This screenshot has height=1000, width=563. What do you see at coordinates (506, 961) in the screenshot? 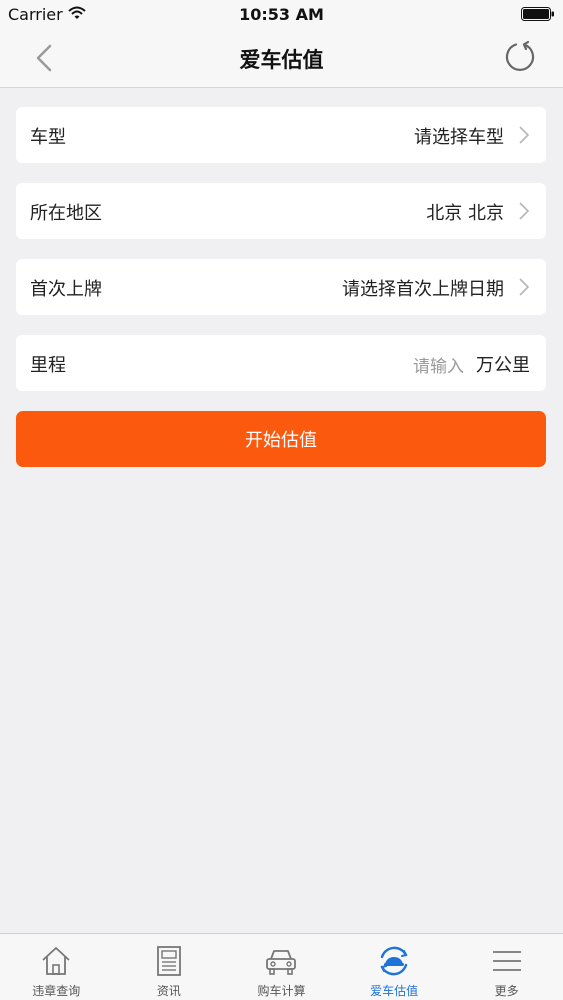
I see `menu-icon` at bounding box center [506, 961].